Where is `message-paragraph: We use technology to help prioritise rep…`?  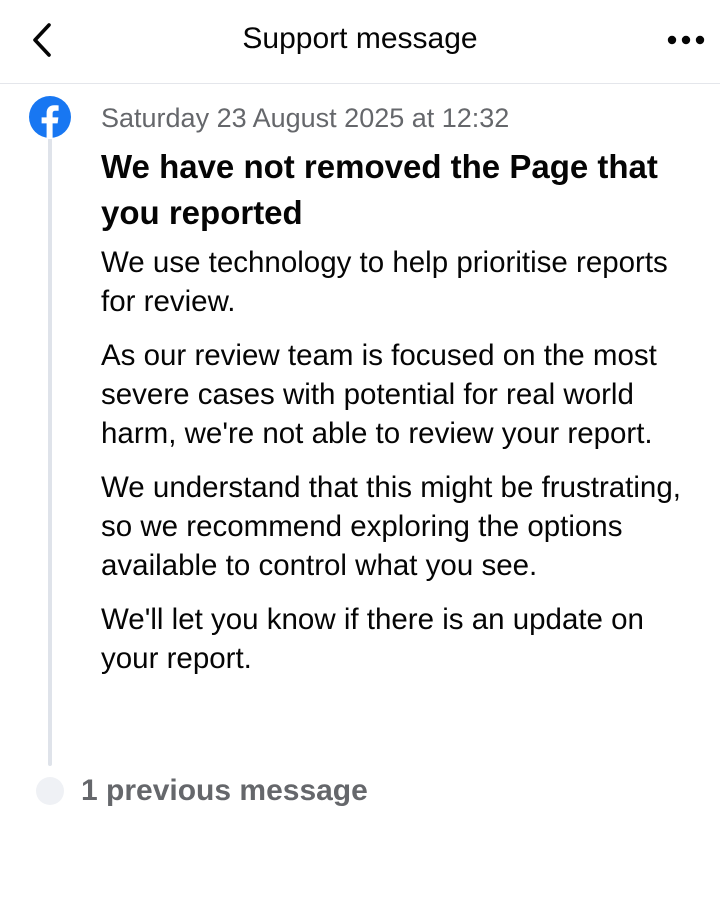
message-paragraph: We use technology to help prioritise rep… is located at coordinates (384, 282).